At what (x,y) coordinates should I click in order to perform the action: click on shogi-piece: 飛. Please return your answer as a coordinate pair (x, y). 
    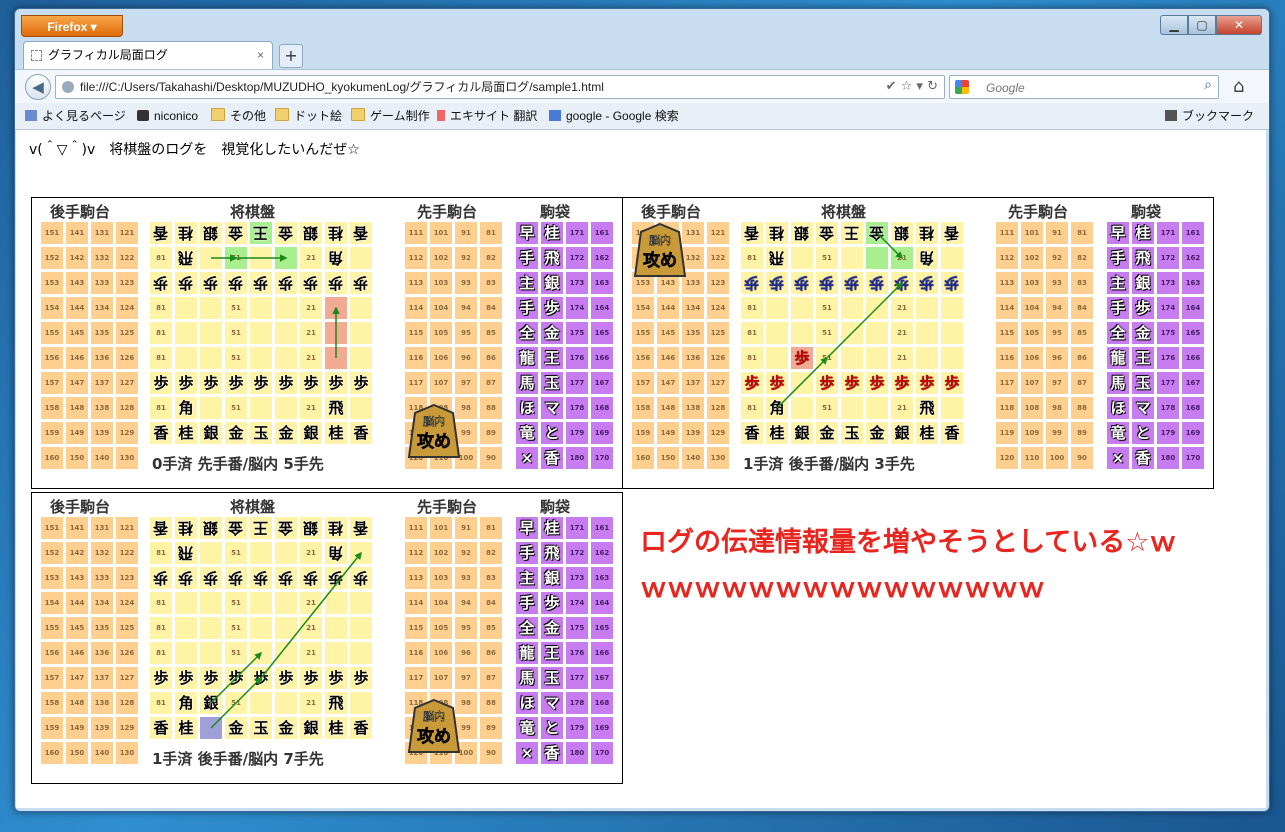
    Looking at the image, I should click on (776, 258).